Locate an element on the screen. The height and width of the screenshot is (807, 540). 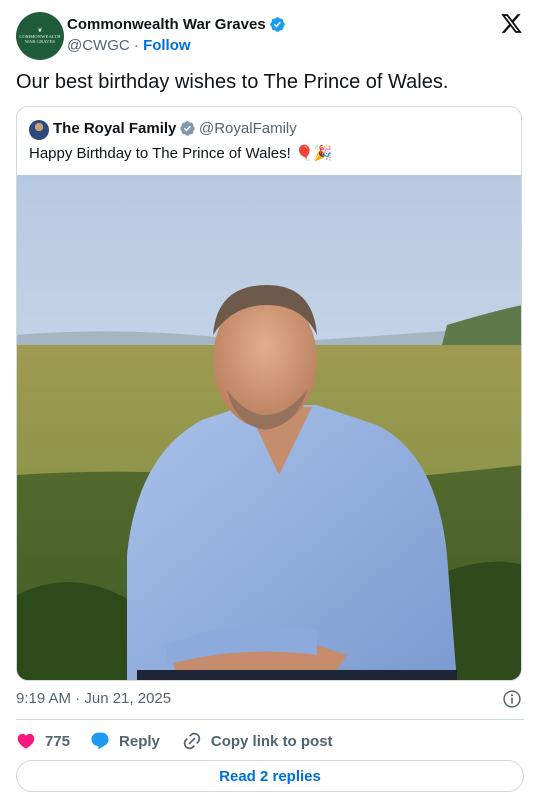
wreath-crest-icon: ❦ is located at coordinates (40, 30).